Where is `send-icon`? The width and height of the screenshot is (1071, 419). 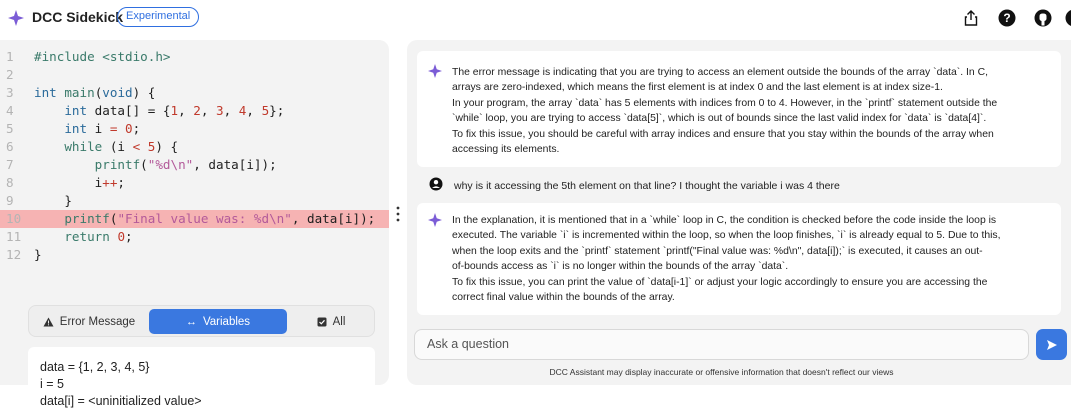
send-icon is located at coordinates (1052, 345).